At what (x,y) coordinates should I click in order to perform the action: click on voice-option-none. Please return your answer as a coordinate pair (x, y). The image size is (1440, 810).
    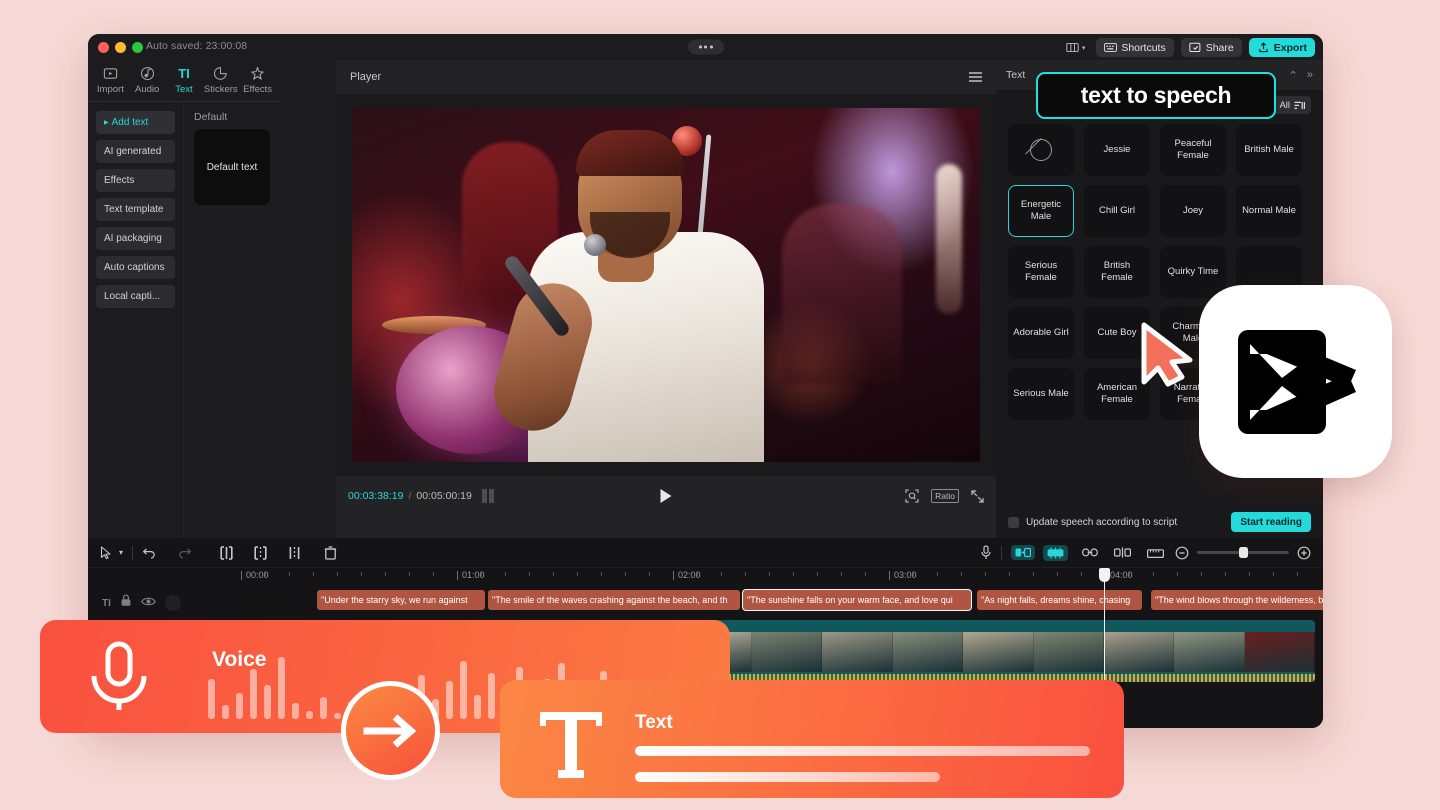
    Looking at the image, I should click on (1041, 150).